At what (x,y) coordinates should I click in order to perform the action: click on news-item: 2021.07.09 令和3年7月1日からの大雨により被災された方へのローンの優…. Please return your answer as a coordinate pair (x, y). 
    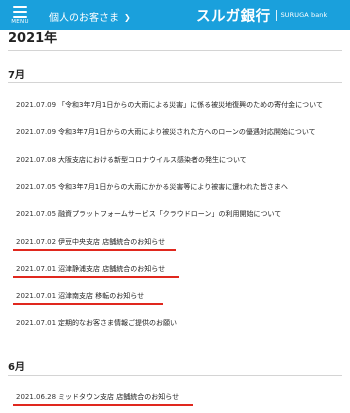
    Looking at the image, I should click on (166, 131).